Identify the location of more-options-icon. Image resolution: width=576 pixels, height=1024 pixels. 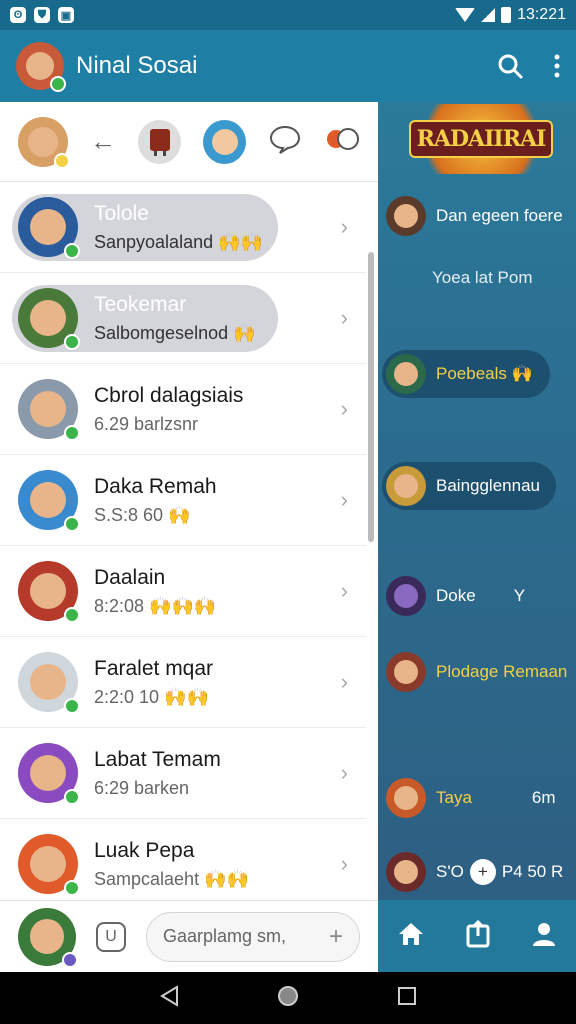
(557, 66).